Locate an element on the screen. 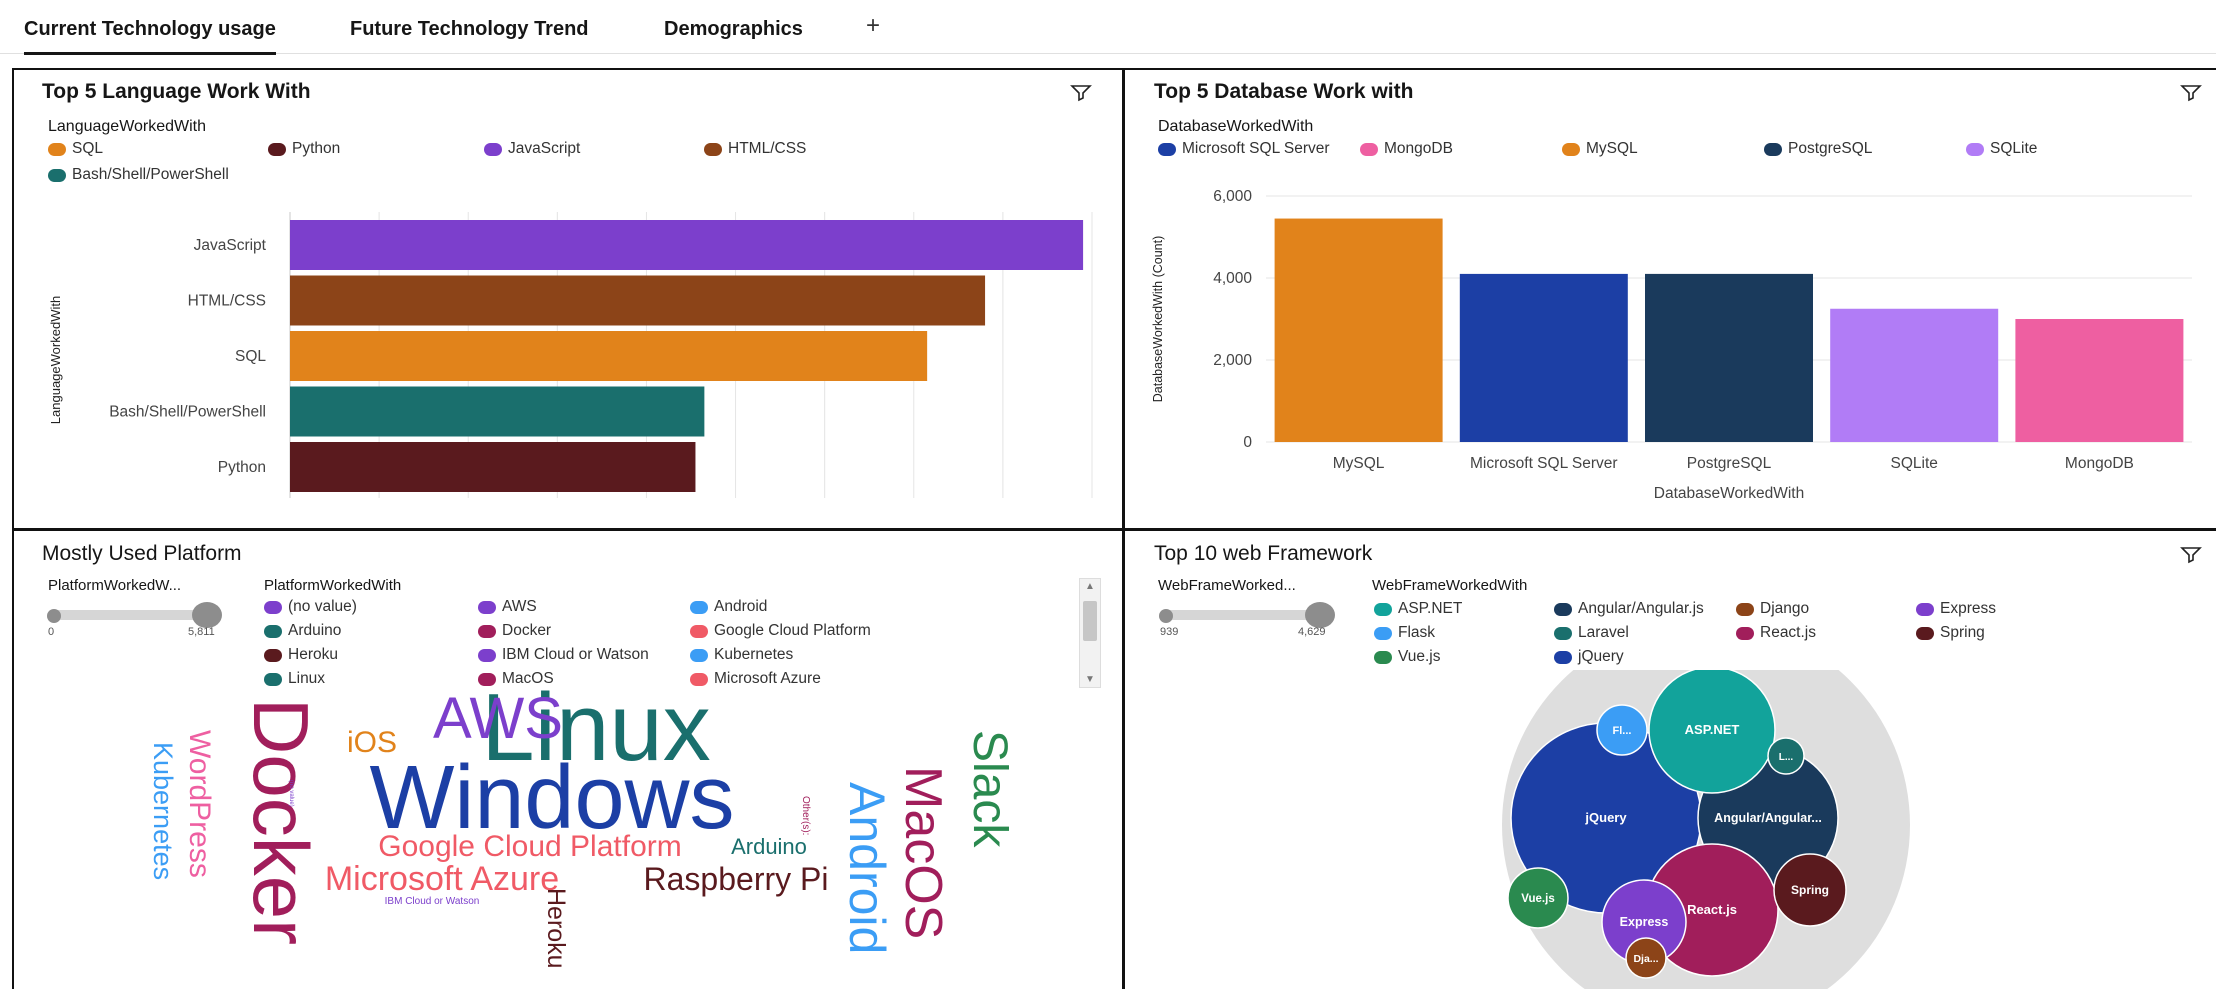 The width and height of the screenshot is (2216, 989). legend-item: IBM Cloud or Watson is located at coordinates (563, 655).